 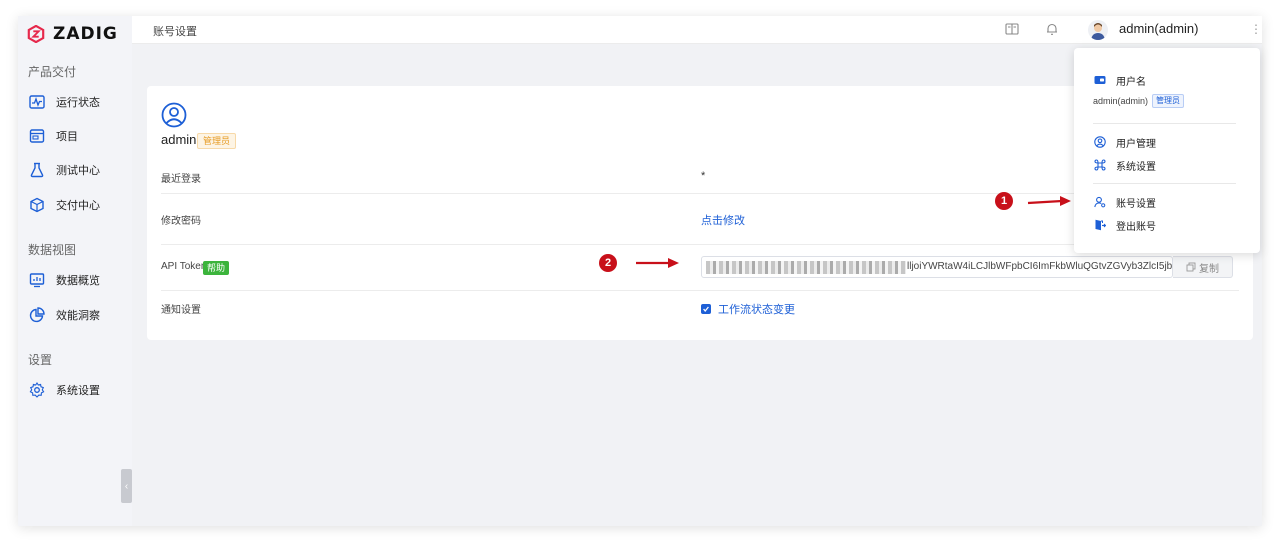 I want to click on pie-chart-icon, so click(x=37, y=315).